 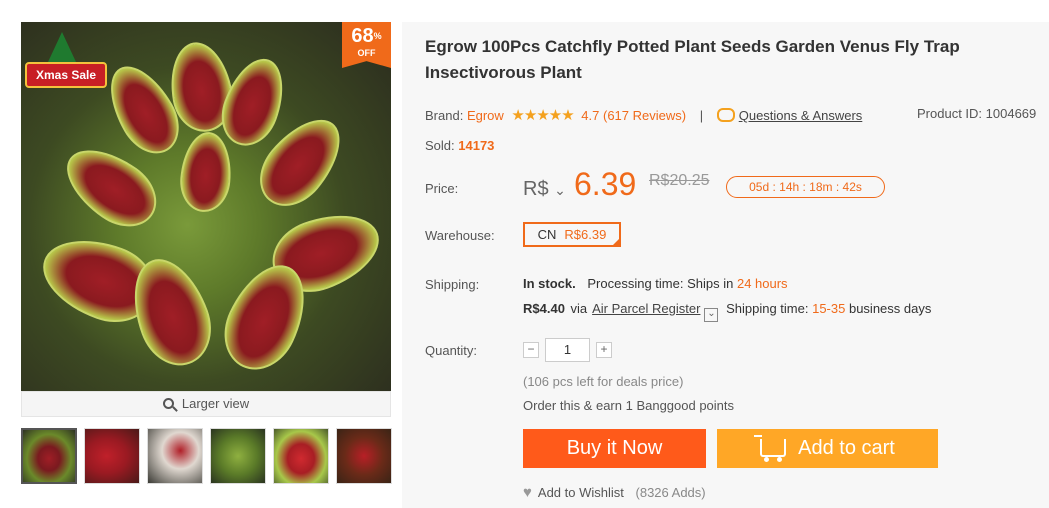 I want to click on processing-label: Processing time:, so click(x=635, y=283).